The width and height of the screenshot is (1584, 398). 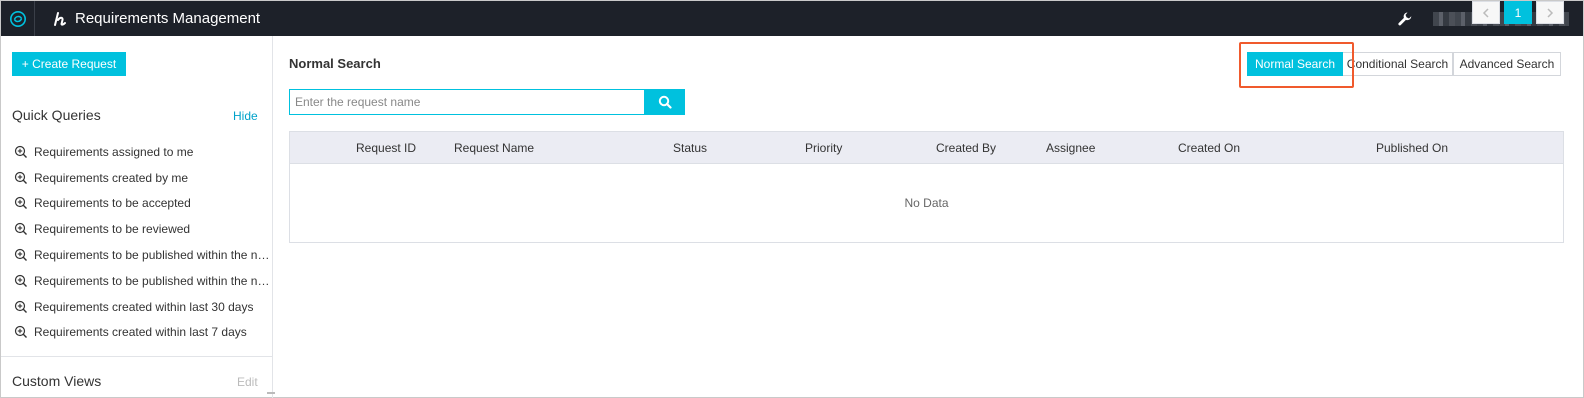 I want to click on col-priority: Priority, so click(x=823, y=148).